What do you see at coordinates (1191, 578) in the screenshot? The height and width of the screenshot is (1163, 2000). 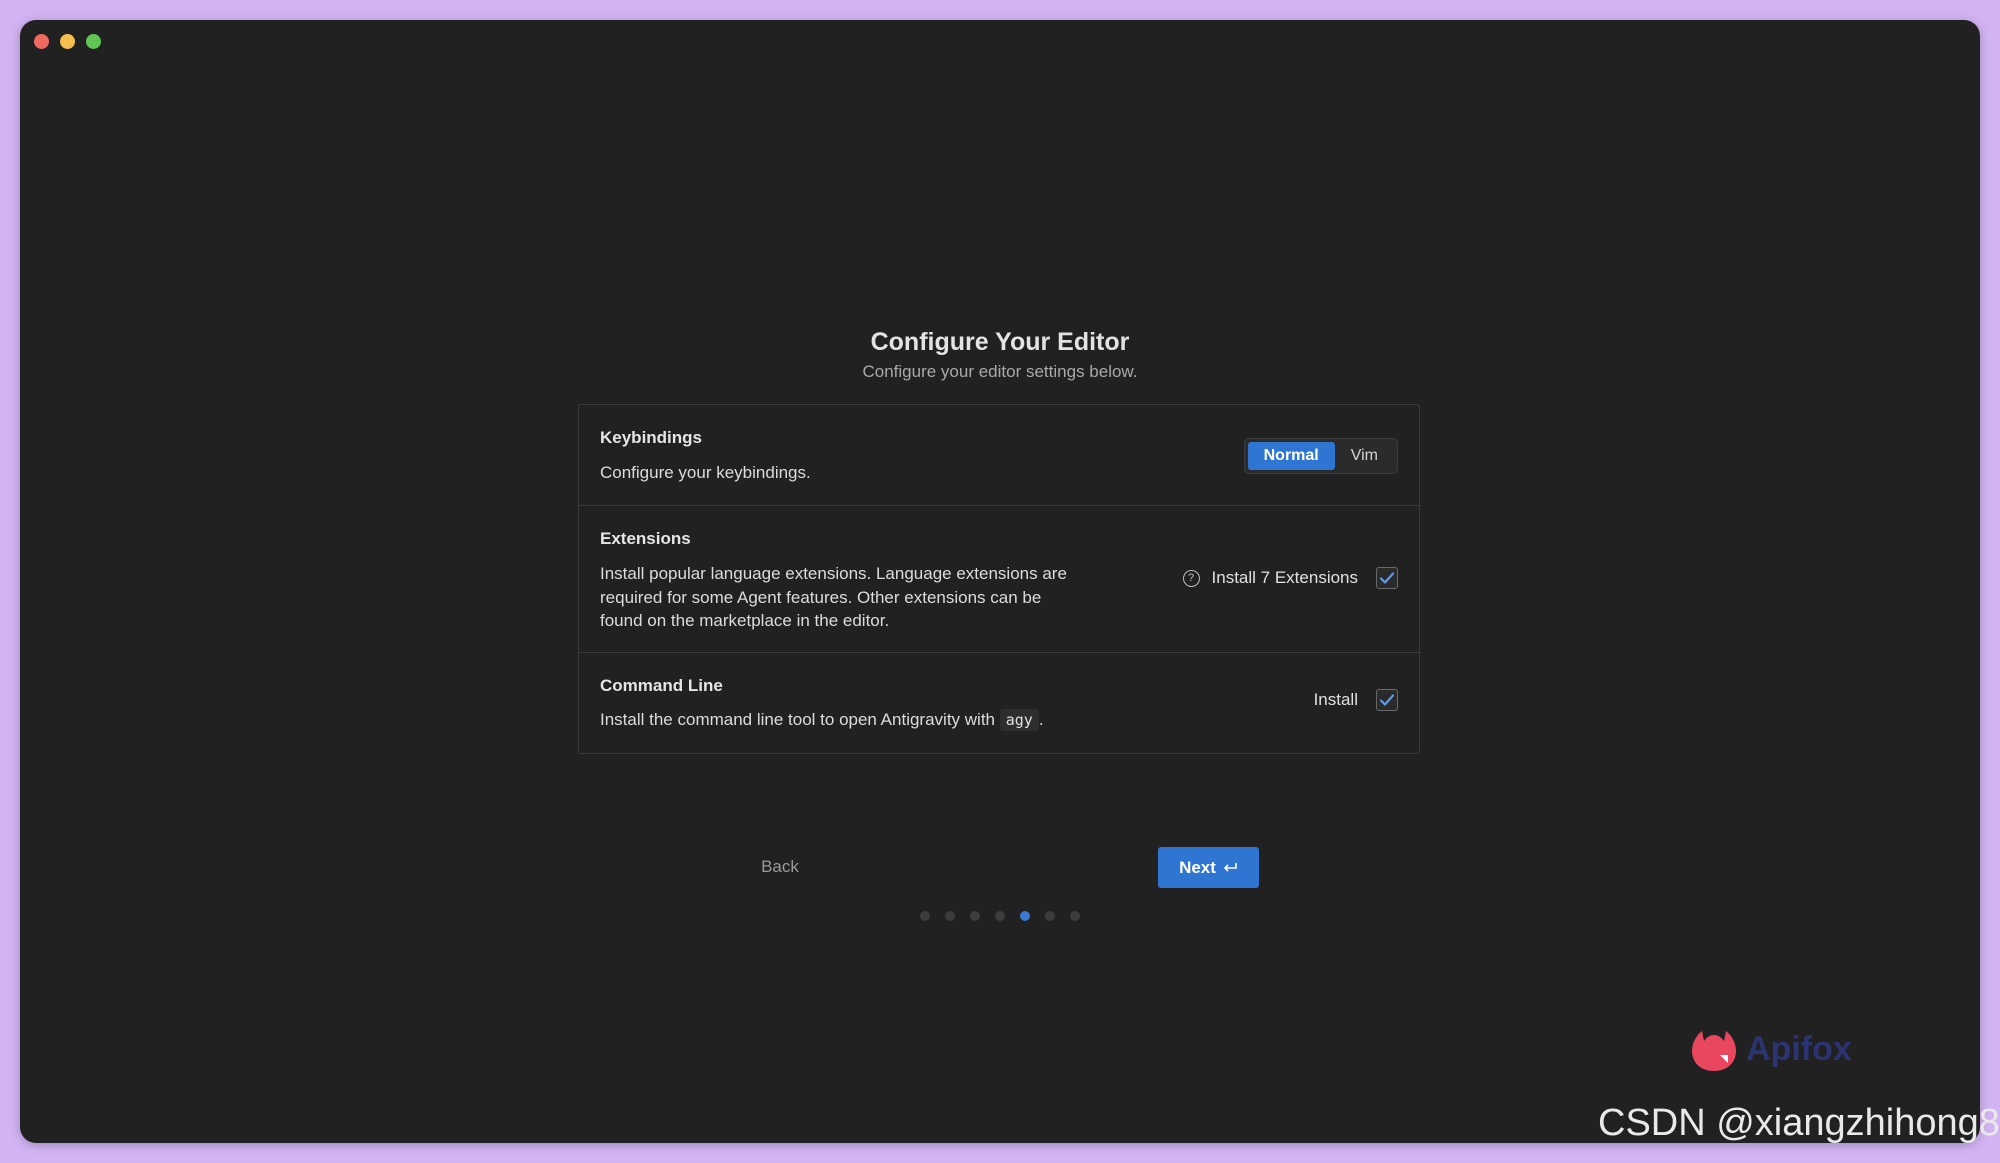 I see `question-circle-icon: ?` at bounding box center [1191, 578].